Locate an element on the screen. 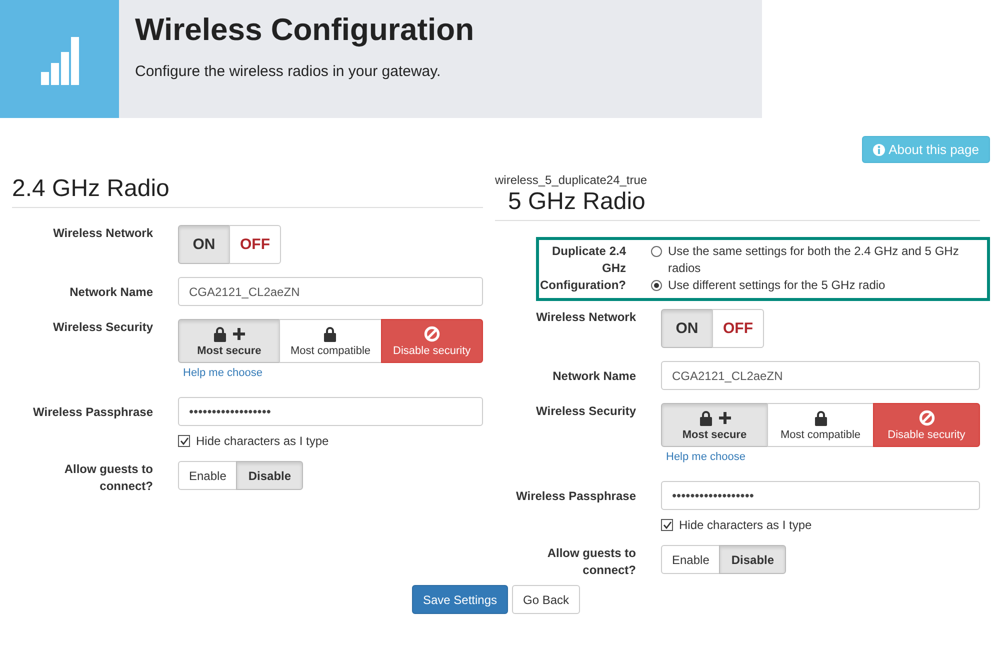  section-heading: 5 GHz Radio is located at coordinates (737, 204).